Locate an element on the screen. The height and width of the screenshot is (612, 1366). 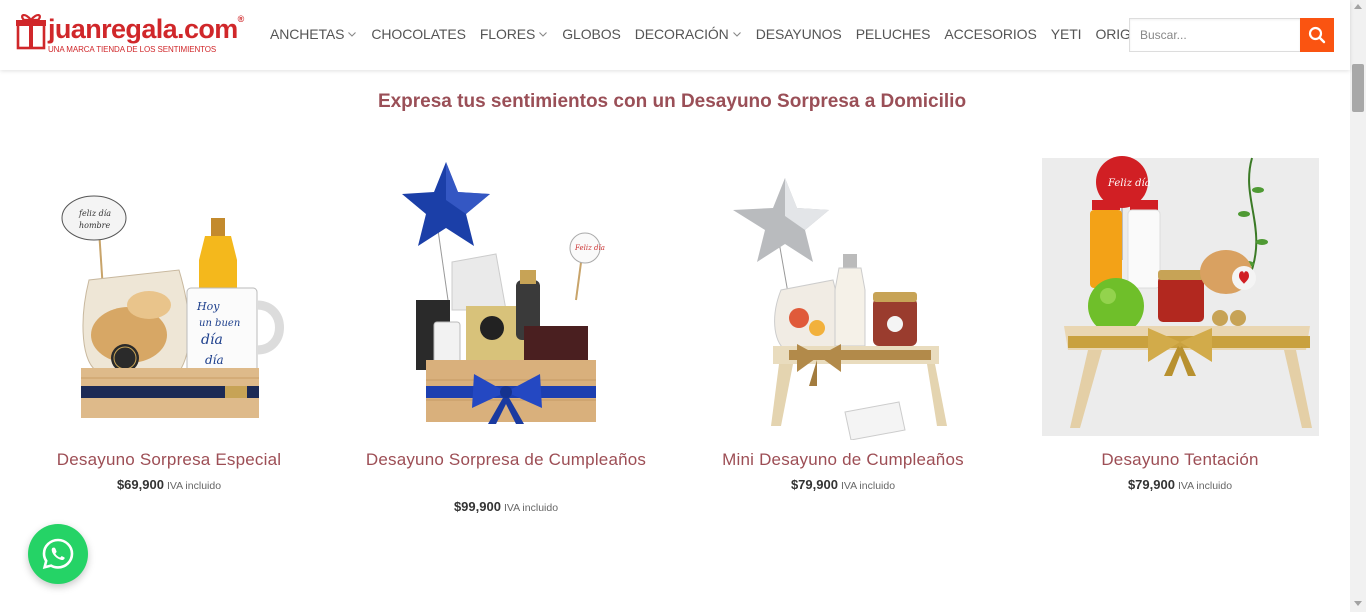
nav-item-label: DECORACIÓN is located at coordinates (681, 34).